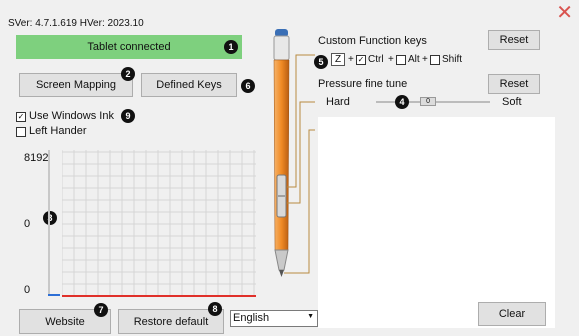 The image size is (579, 336). What do you see at coordinates (414, 59) in the screenshot?
I see `alt-label: Alt` at bounding box center [414, 59].